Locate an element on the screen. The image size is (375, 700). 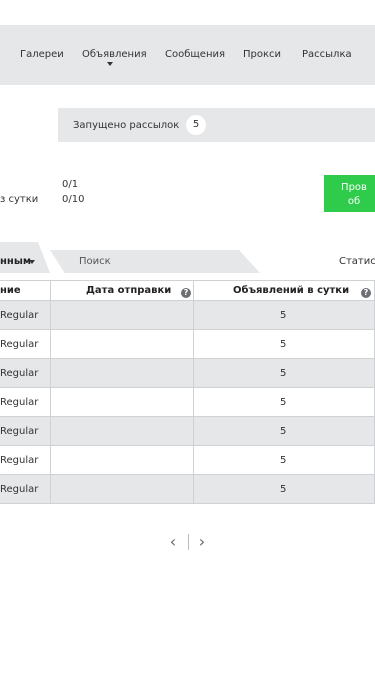
nav-item-proxy: Прокси is located at coordinates (262, 54).